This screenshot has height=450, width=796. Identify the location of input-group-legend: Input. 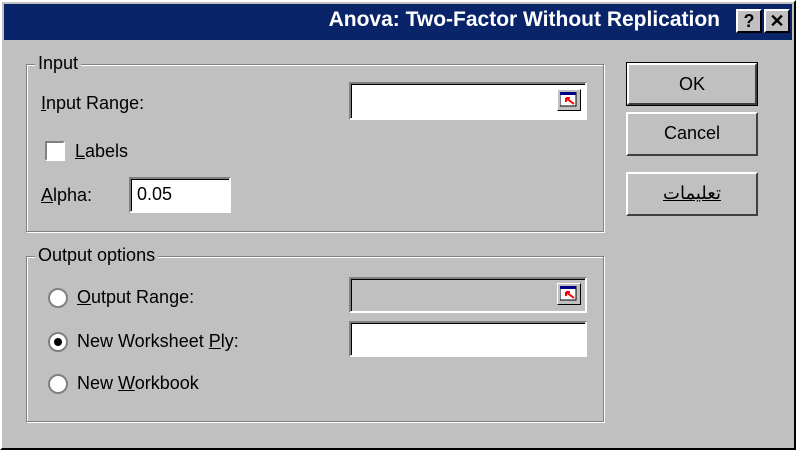
(58, 63).